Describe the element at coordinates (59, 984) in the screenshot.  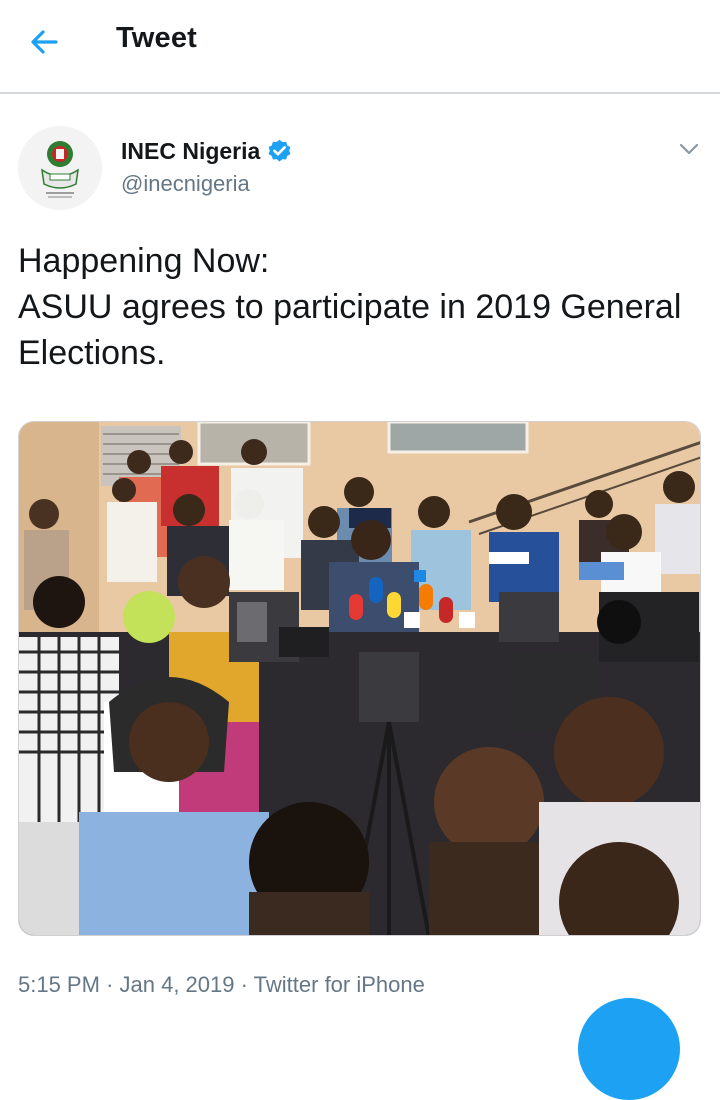
I see `tweet-time: 5:15 PM` at that location.